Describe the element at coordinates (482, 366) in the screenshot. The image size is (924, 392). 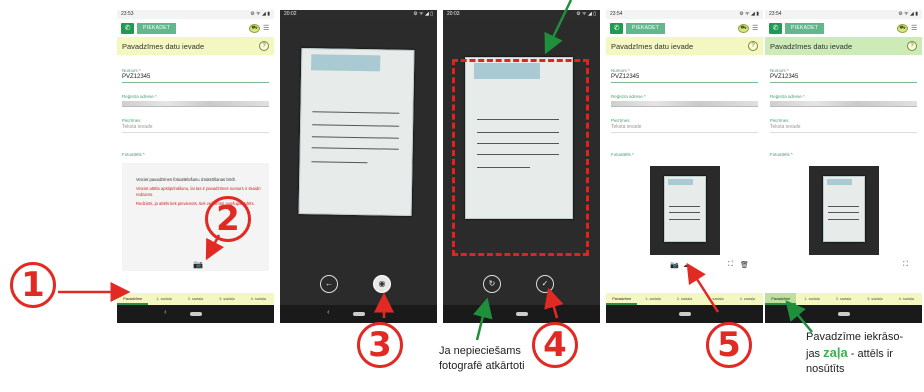
I see `retake-caption-line2: fotografē atkārtoti` at that location.